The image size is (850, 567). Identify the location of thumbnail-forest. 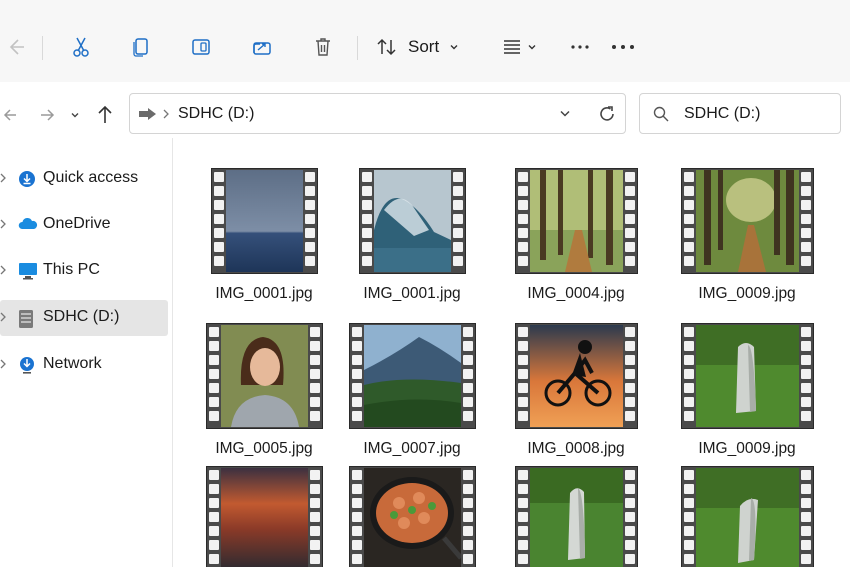
(576, 221).